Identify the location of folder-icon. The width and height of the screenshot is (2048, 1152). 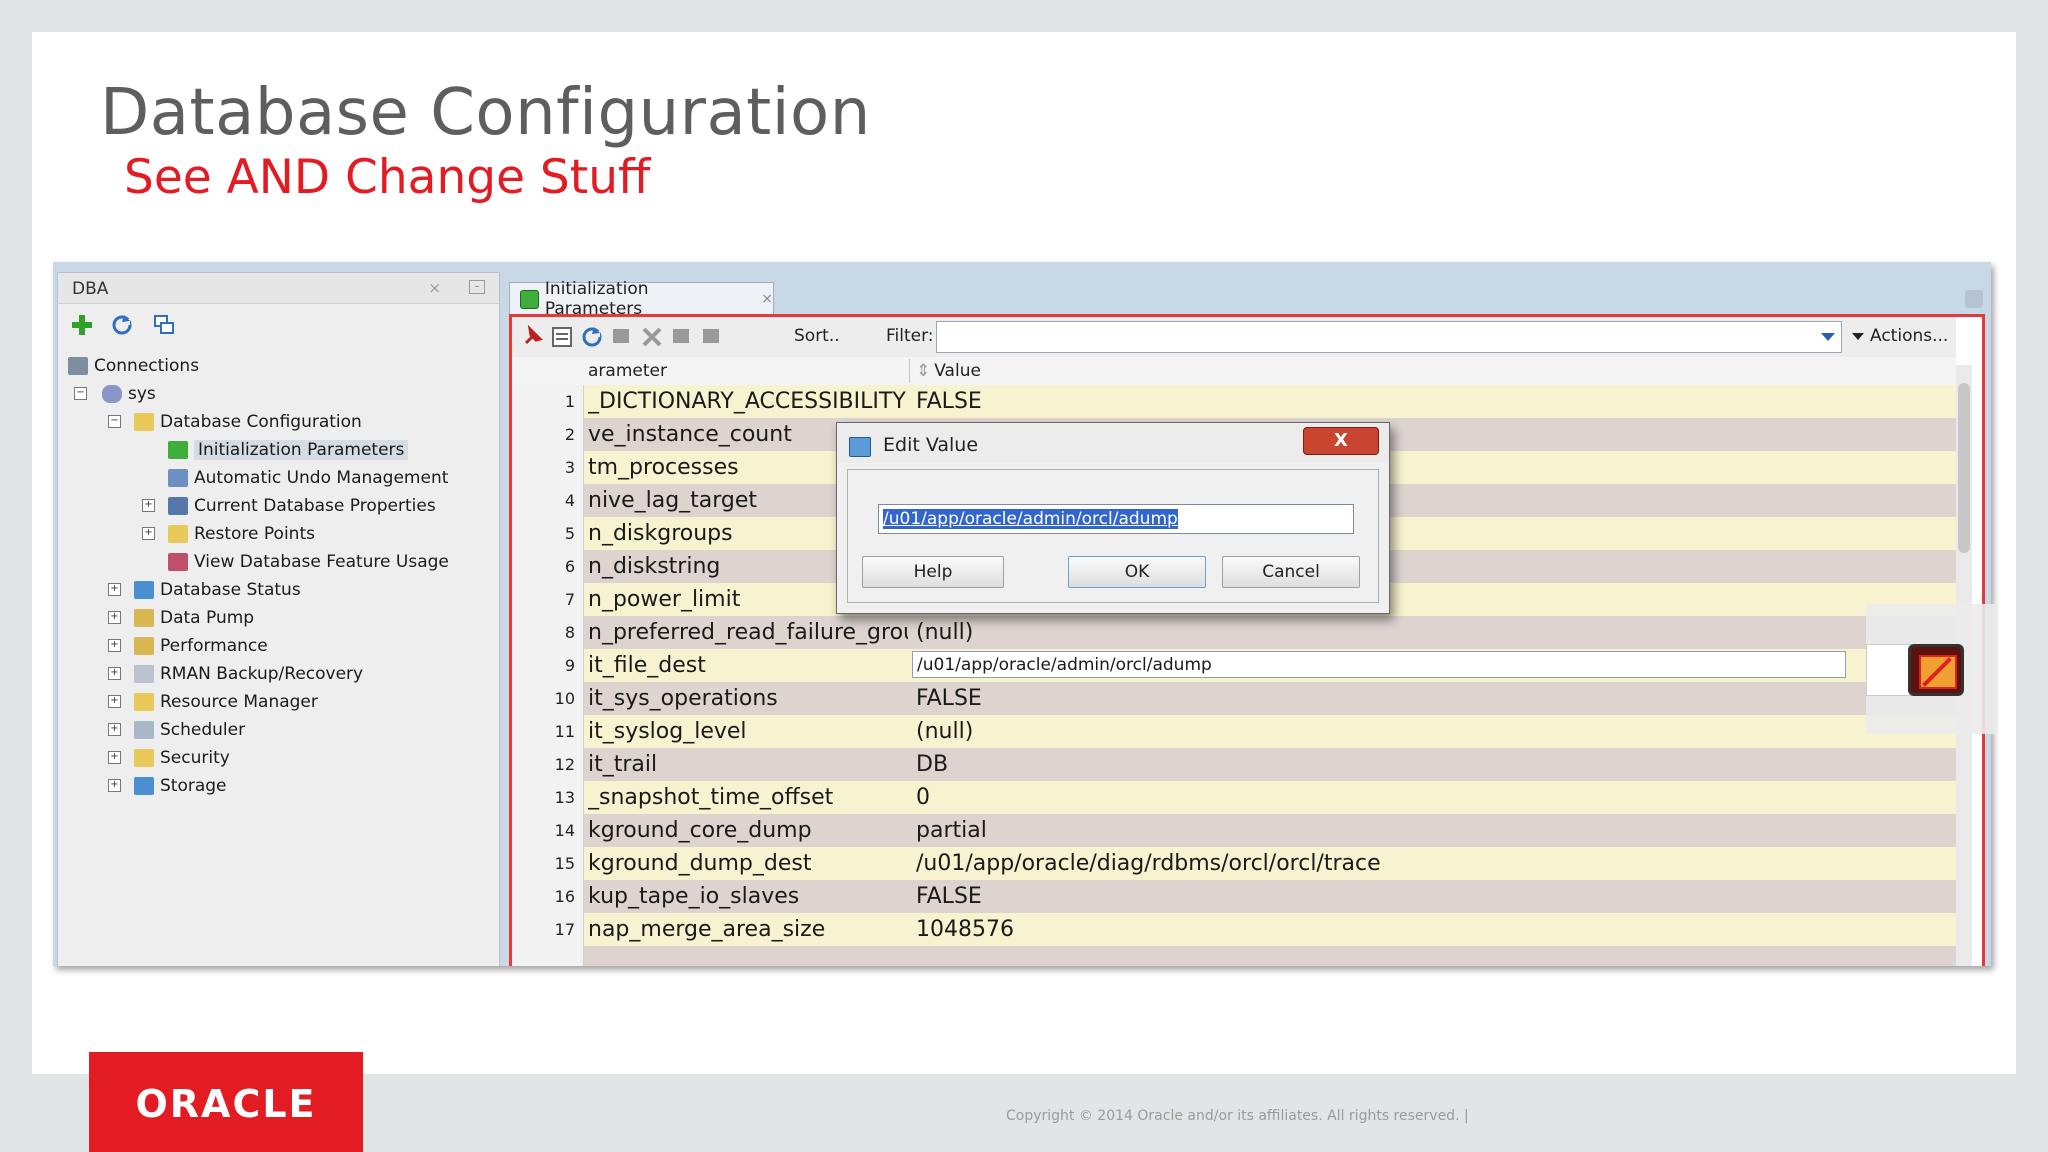
(144, 758).